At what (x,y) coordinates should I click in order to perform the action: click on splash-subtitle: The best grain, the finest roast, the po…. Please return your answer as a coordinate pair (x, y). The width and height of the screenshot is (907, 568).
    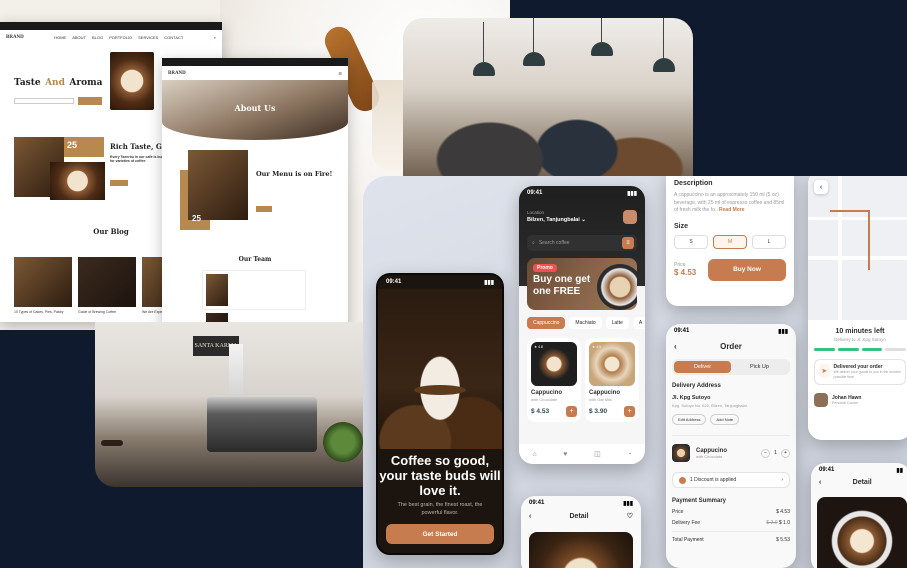
    Looking at the image, I should click on (440, 509).